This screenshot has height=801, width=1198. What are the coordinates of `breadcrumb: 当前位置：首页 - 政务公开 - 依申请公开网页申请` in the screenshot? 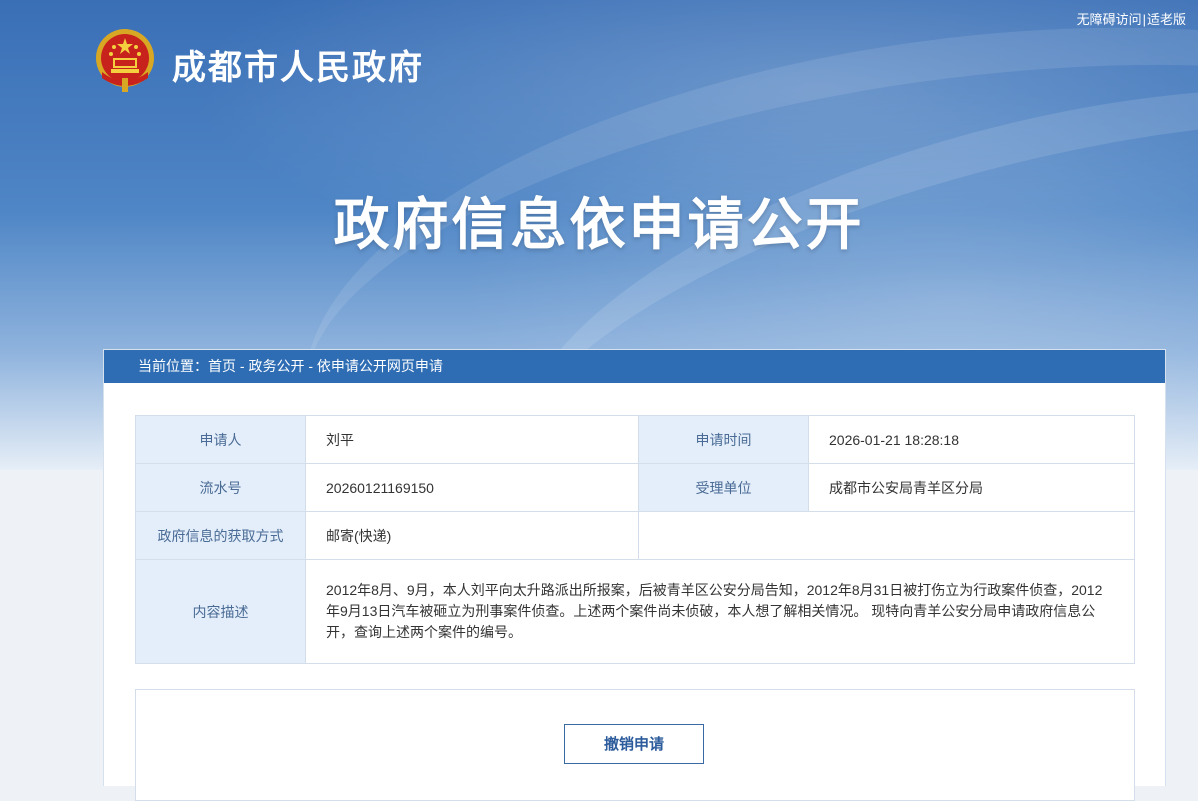 It's located at (634, 366).